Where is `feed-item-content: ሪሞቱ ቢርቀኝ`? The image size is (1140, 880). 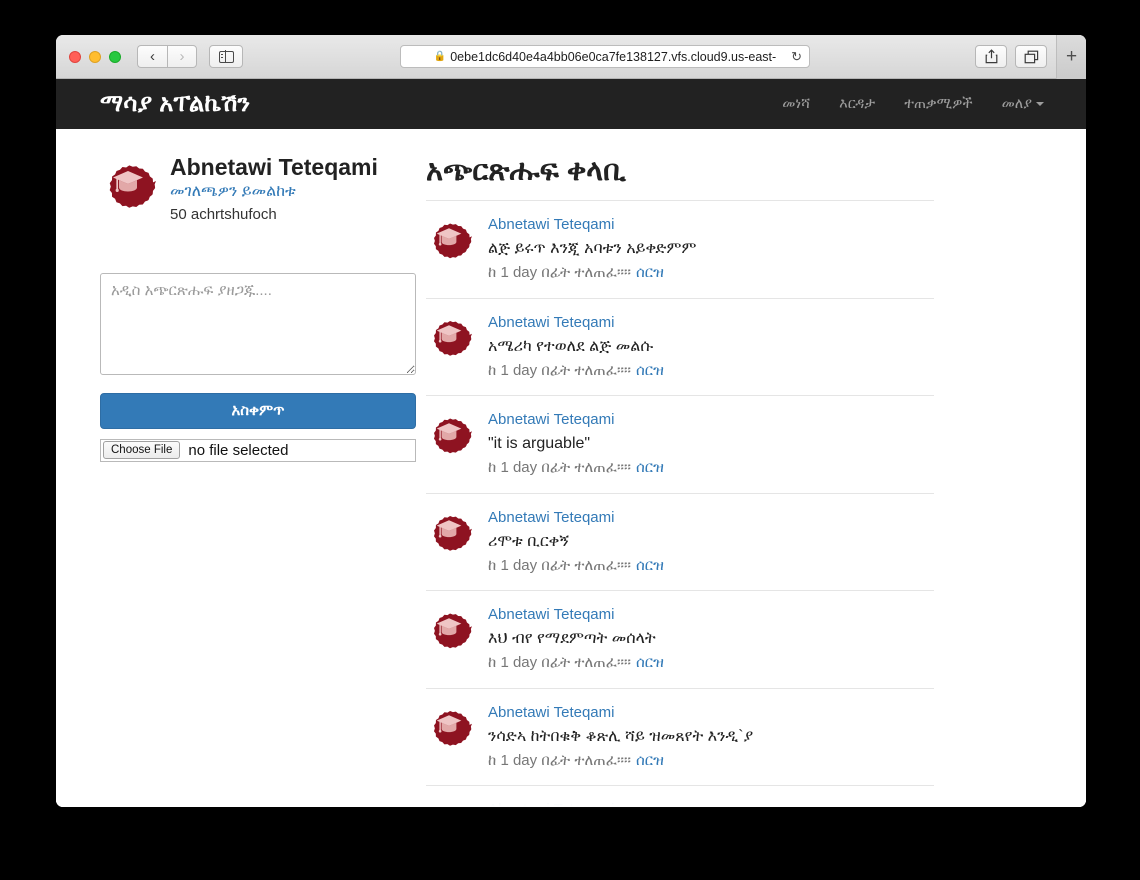
feed-item-content: ሪሞቱ ቢርቀኝ is located at coordinates (528, 541).